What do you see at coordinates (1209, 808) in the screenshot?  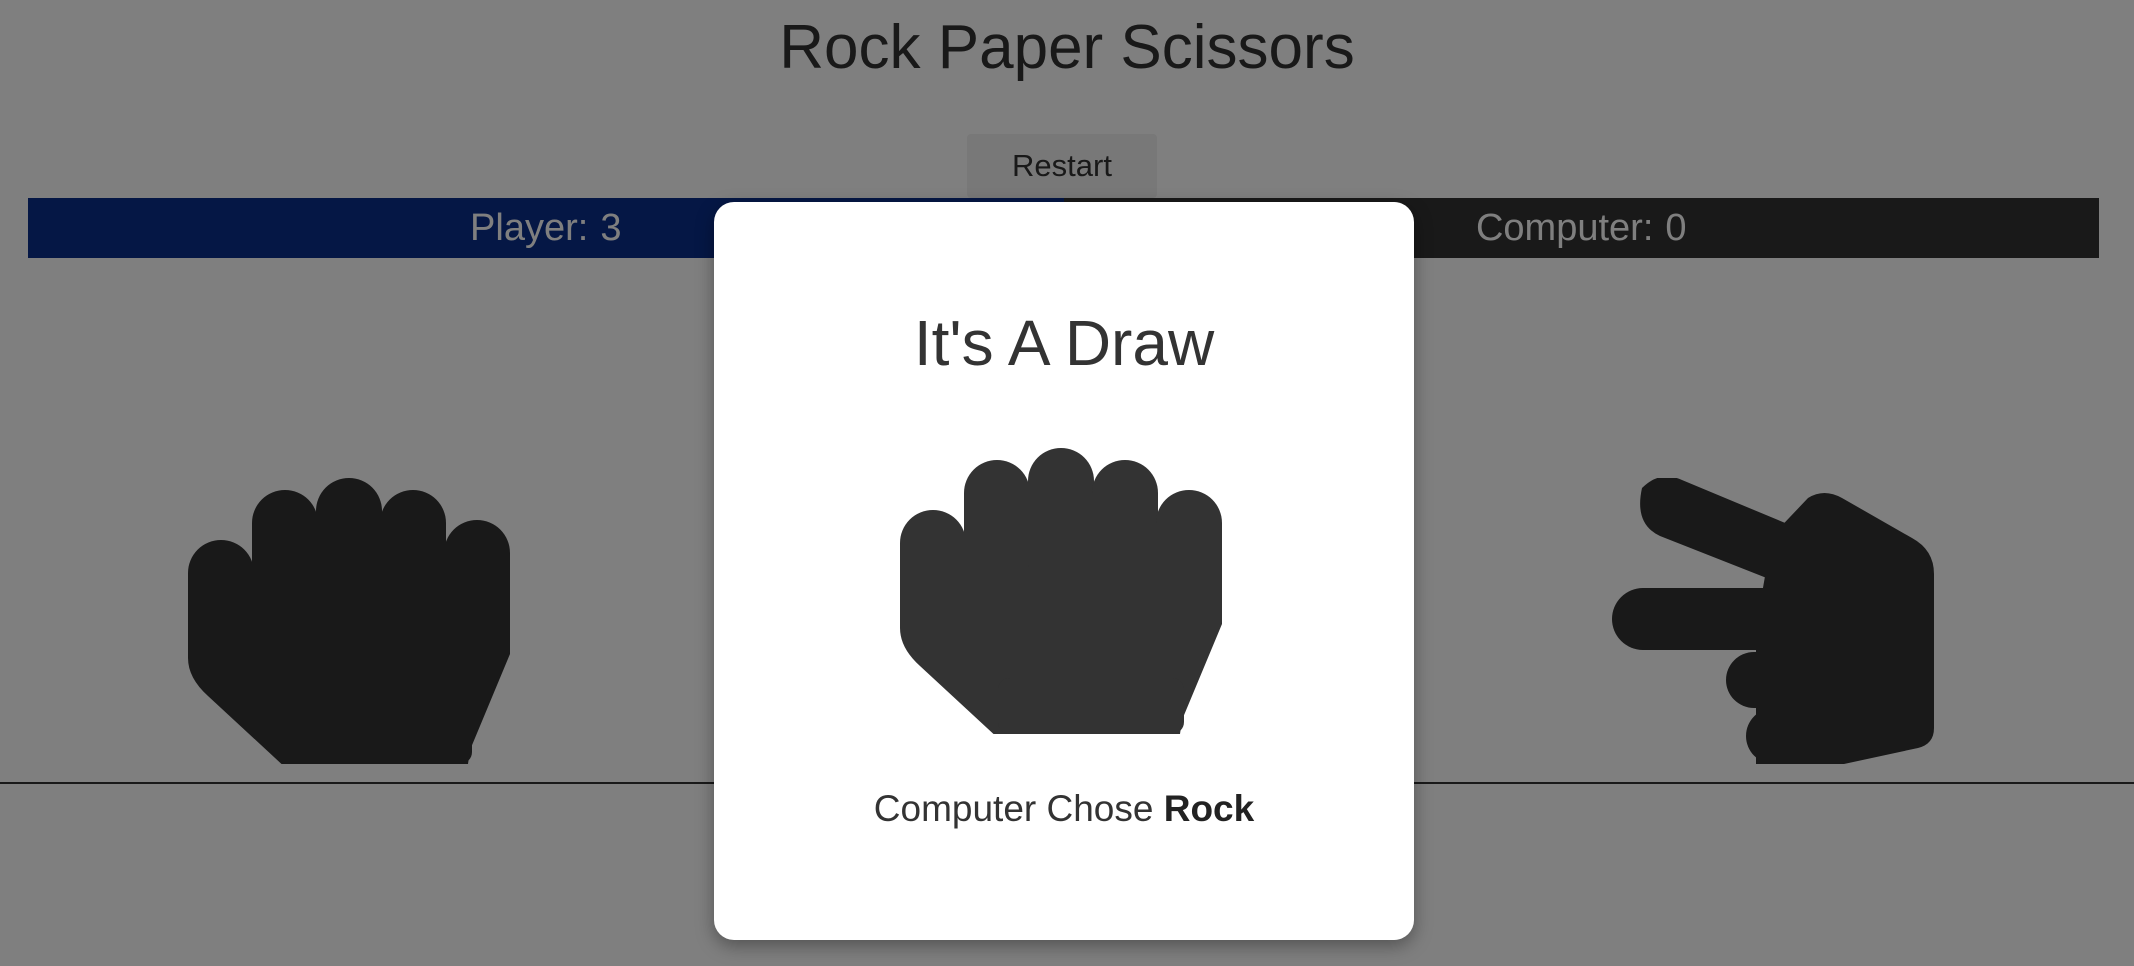 I see `computer-choice: Rock` at bounding box center [1209, 808].